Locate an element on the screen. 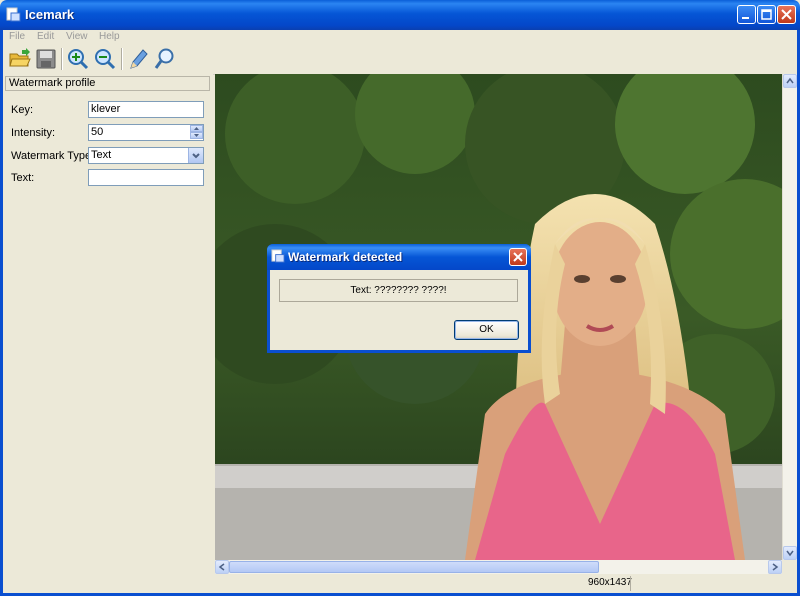  watermark-type-select: Text is located at coordinates (146, 155).